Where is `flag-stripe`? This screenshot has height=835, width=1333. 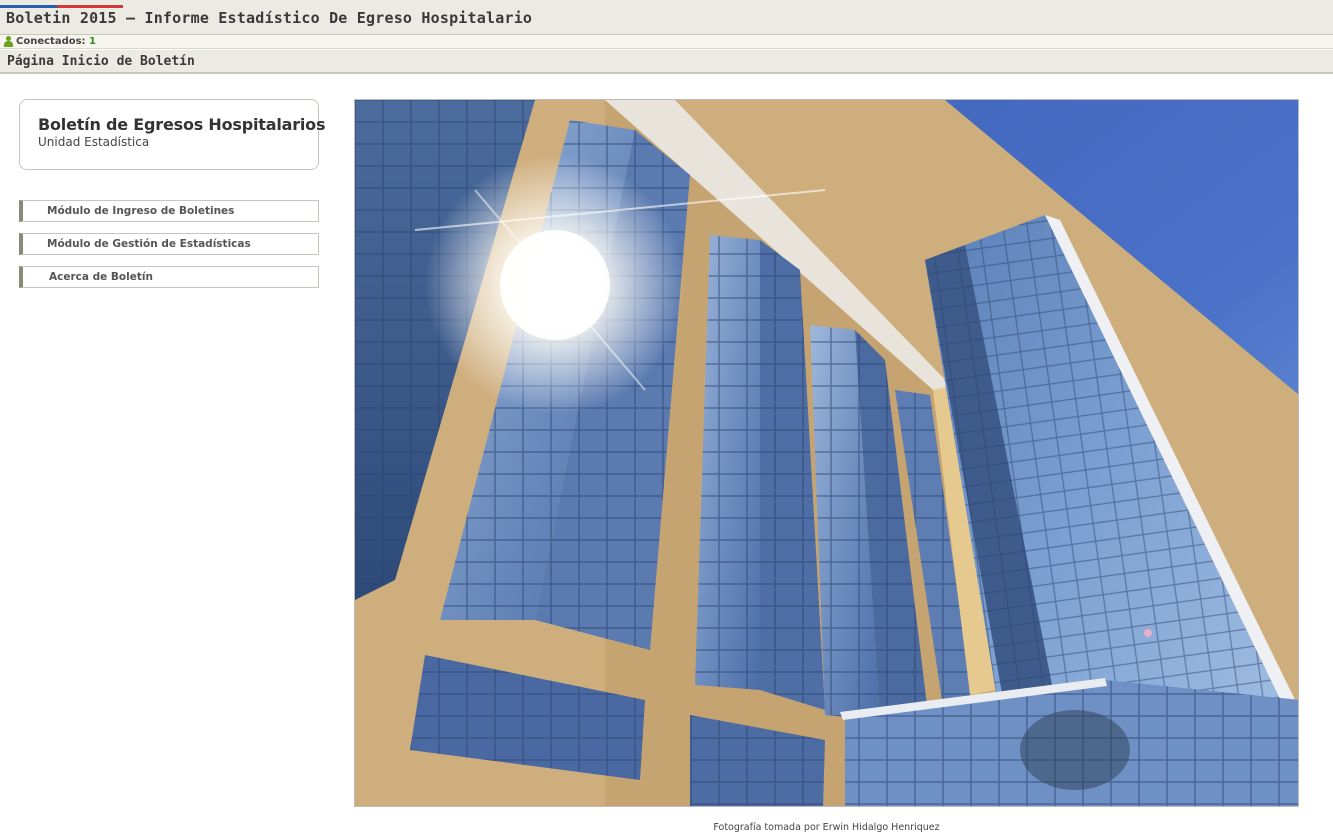 flag-stripe is located at coordinates (61, 6).